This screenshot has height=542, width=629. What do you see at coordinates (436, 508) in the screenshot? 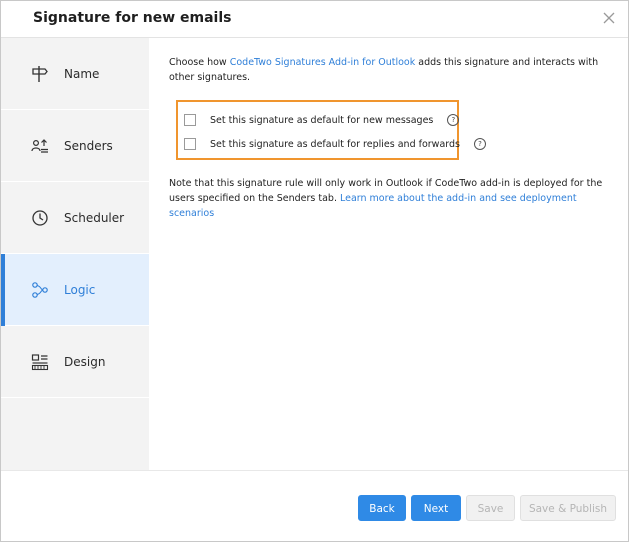
I see `next-button: Next` at bounding box center [436, 508].